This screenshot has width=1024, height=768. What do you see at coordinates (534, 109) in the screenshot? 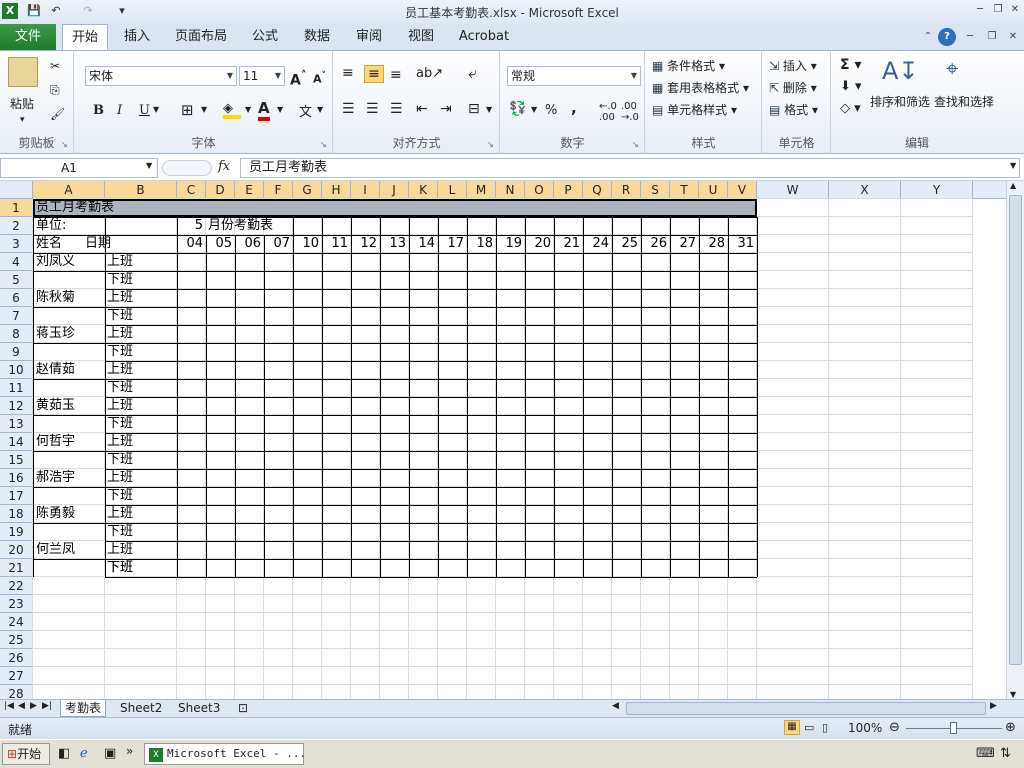
I see `currency-dropdown-icon: ▼` at bounding box center [534, 109].